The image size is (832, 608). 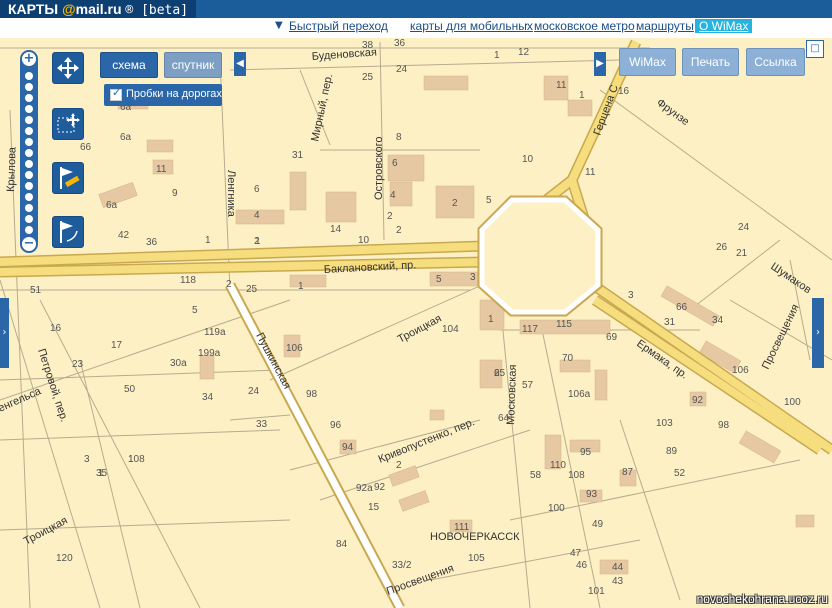 What do you see at coordinates (68, 124) in the screenshot?
I see `area-select-tool` at bounding box center [68, 124].